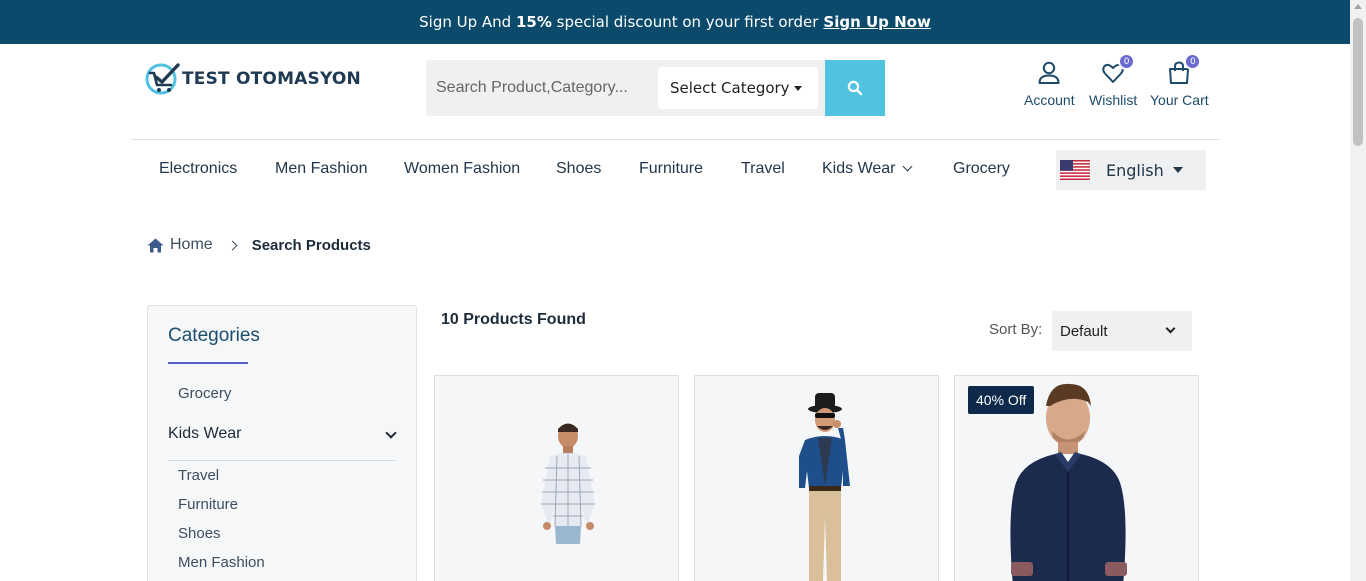 This screenshot has width=1366, height=581. I want to click on nav-item-kids-wear-label: Kids Wear, so click(859, 168).